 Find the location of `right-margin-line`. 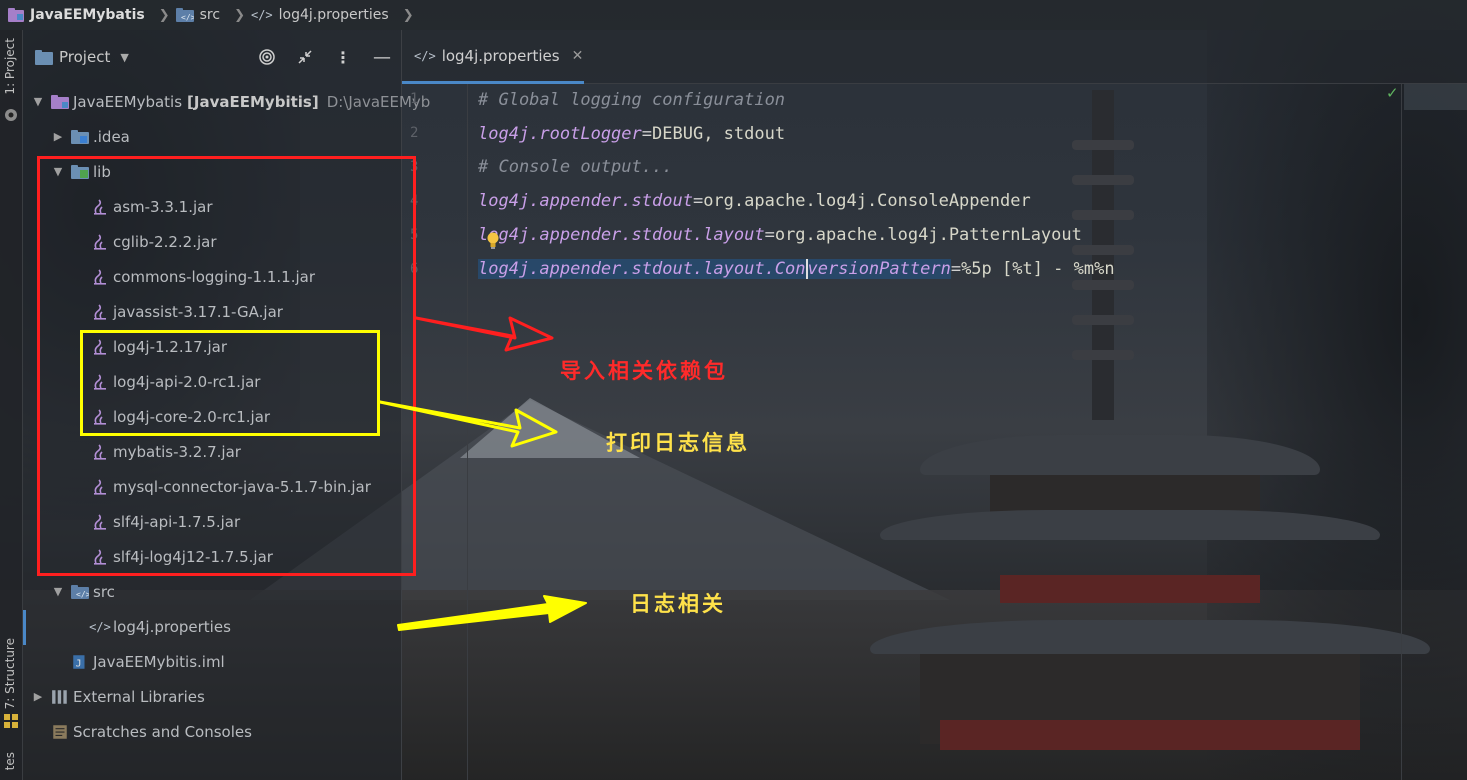

right-margin-line is located at coordinates (1401, 432).